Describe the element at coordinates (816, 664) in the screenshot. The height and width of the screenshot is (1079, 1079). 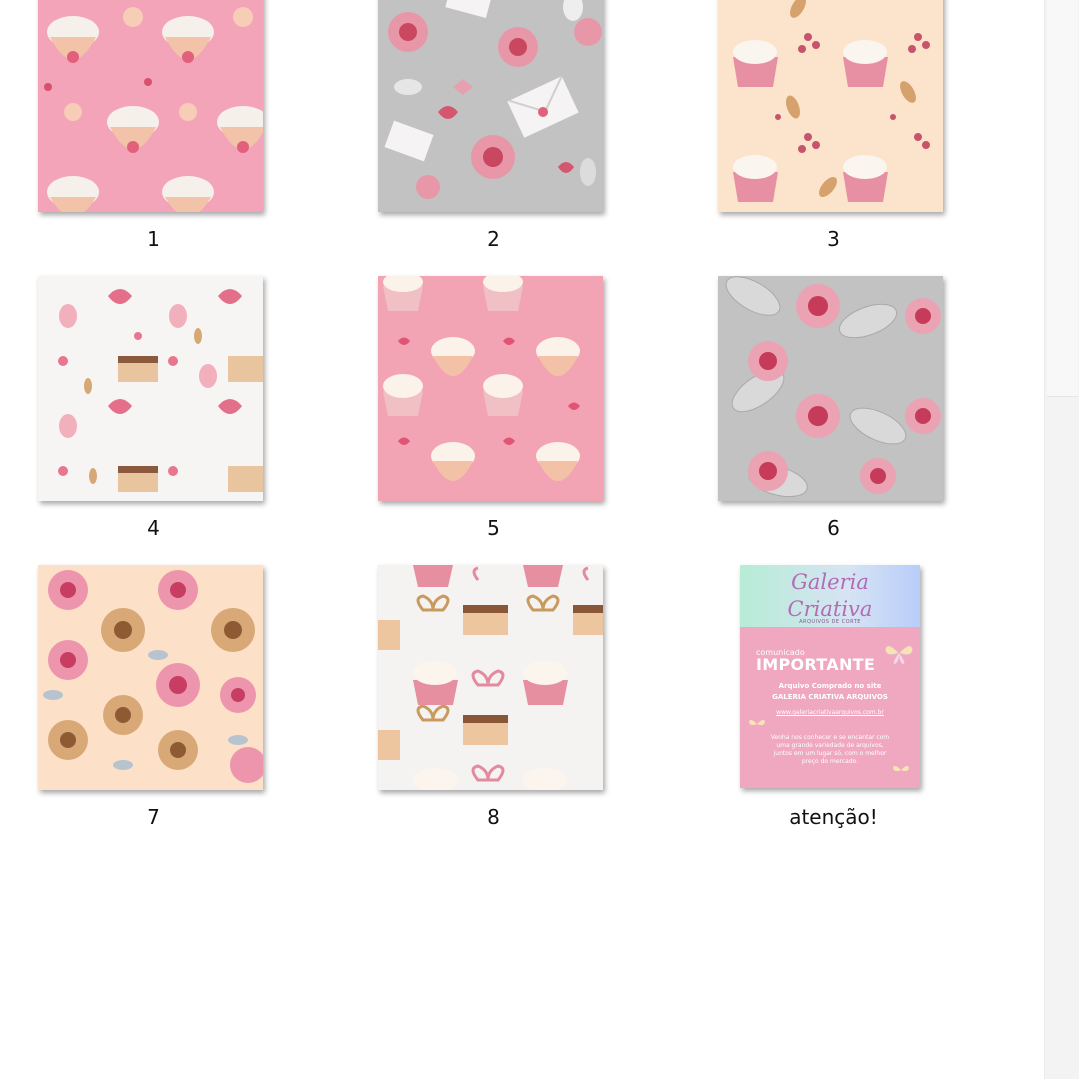
I see `notice-title: IMPORTANTE` at that location.